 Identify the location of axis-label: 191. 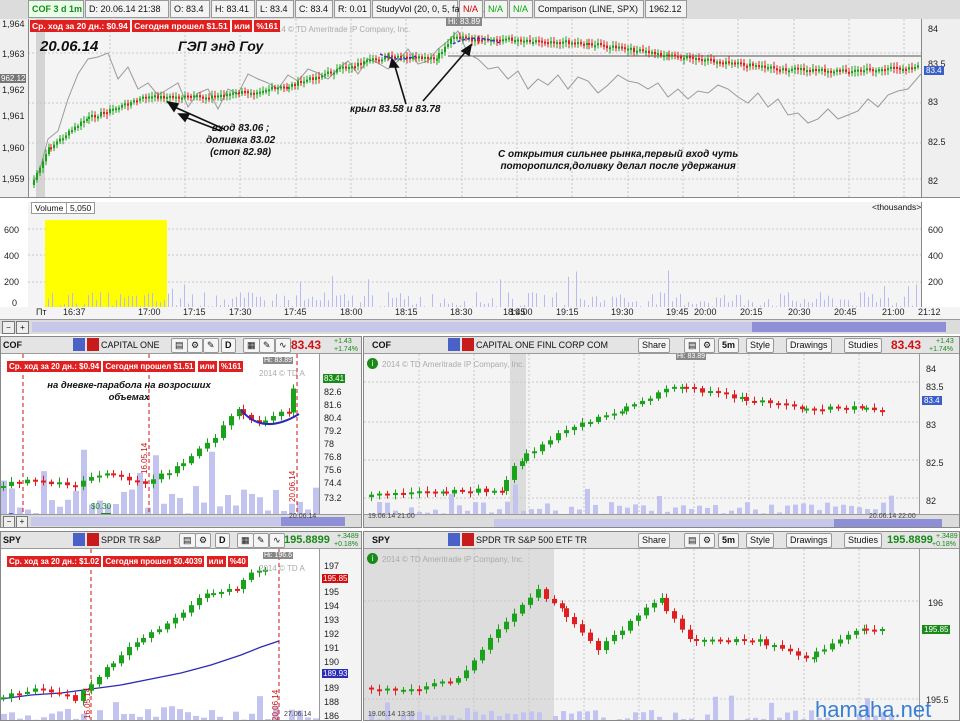
(331, 648).